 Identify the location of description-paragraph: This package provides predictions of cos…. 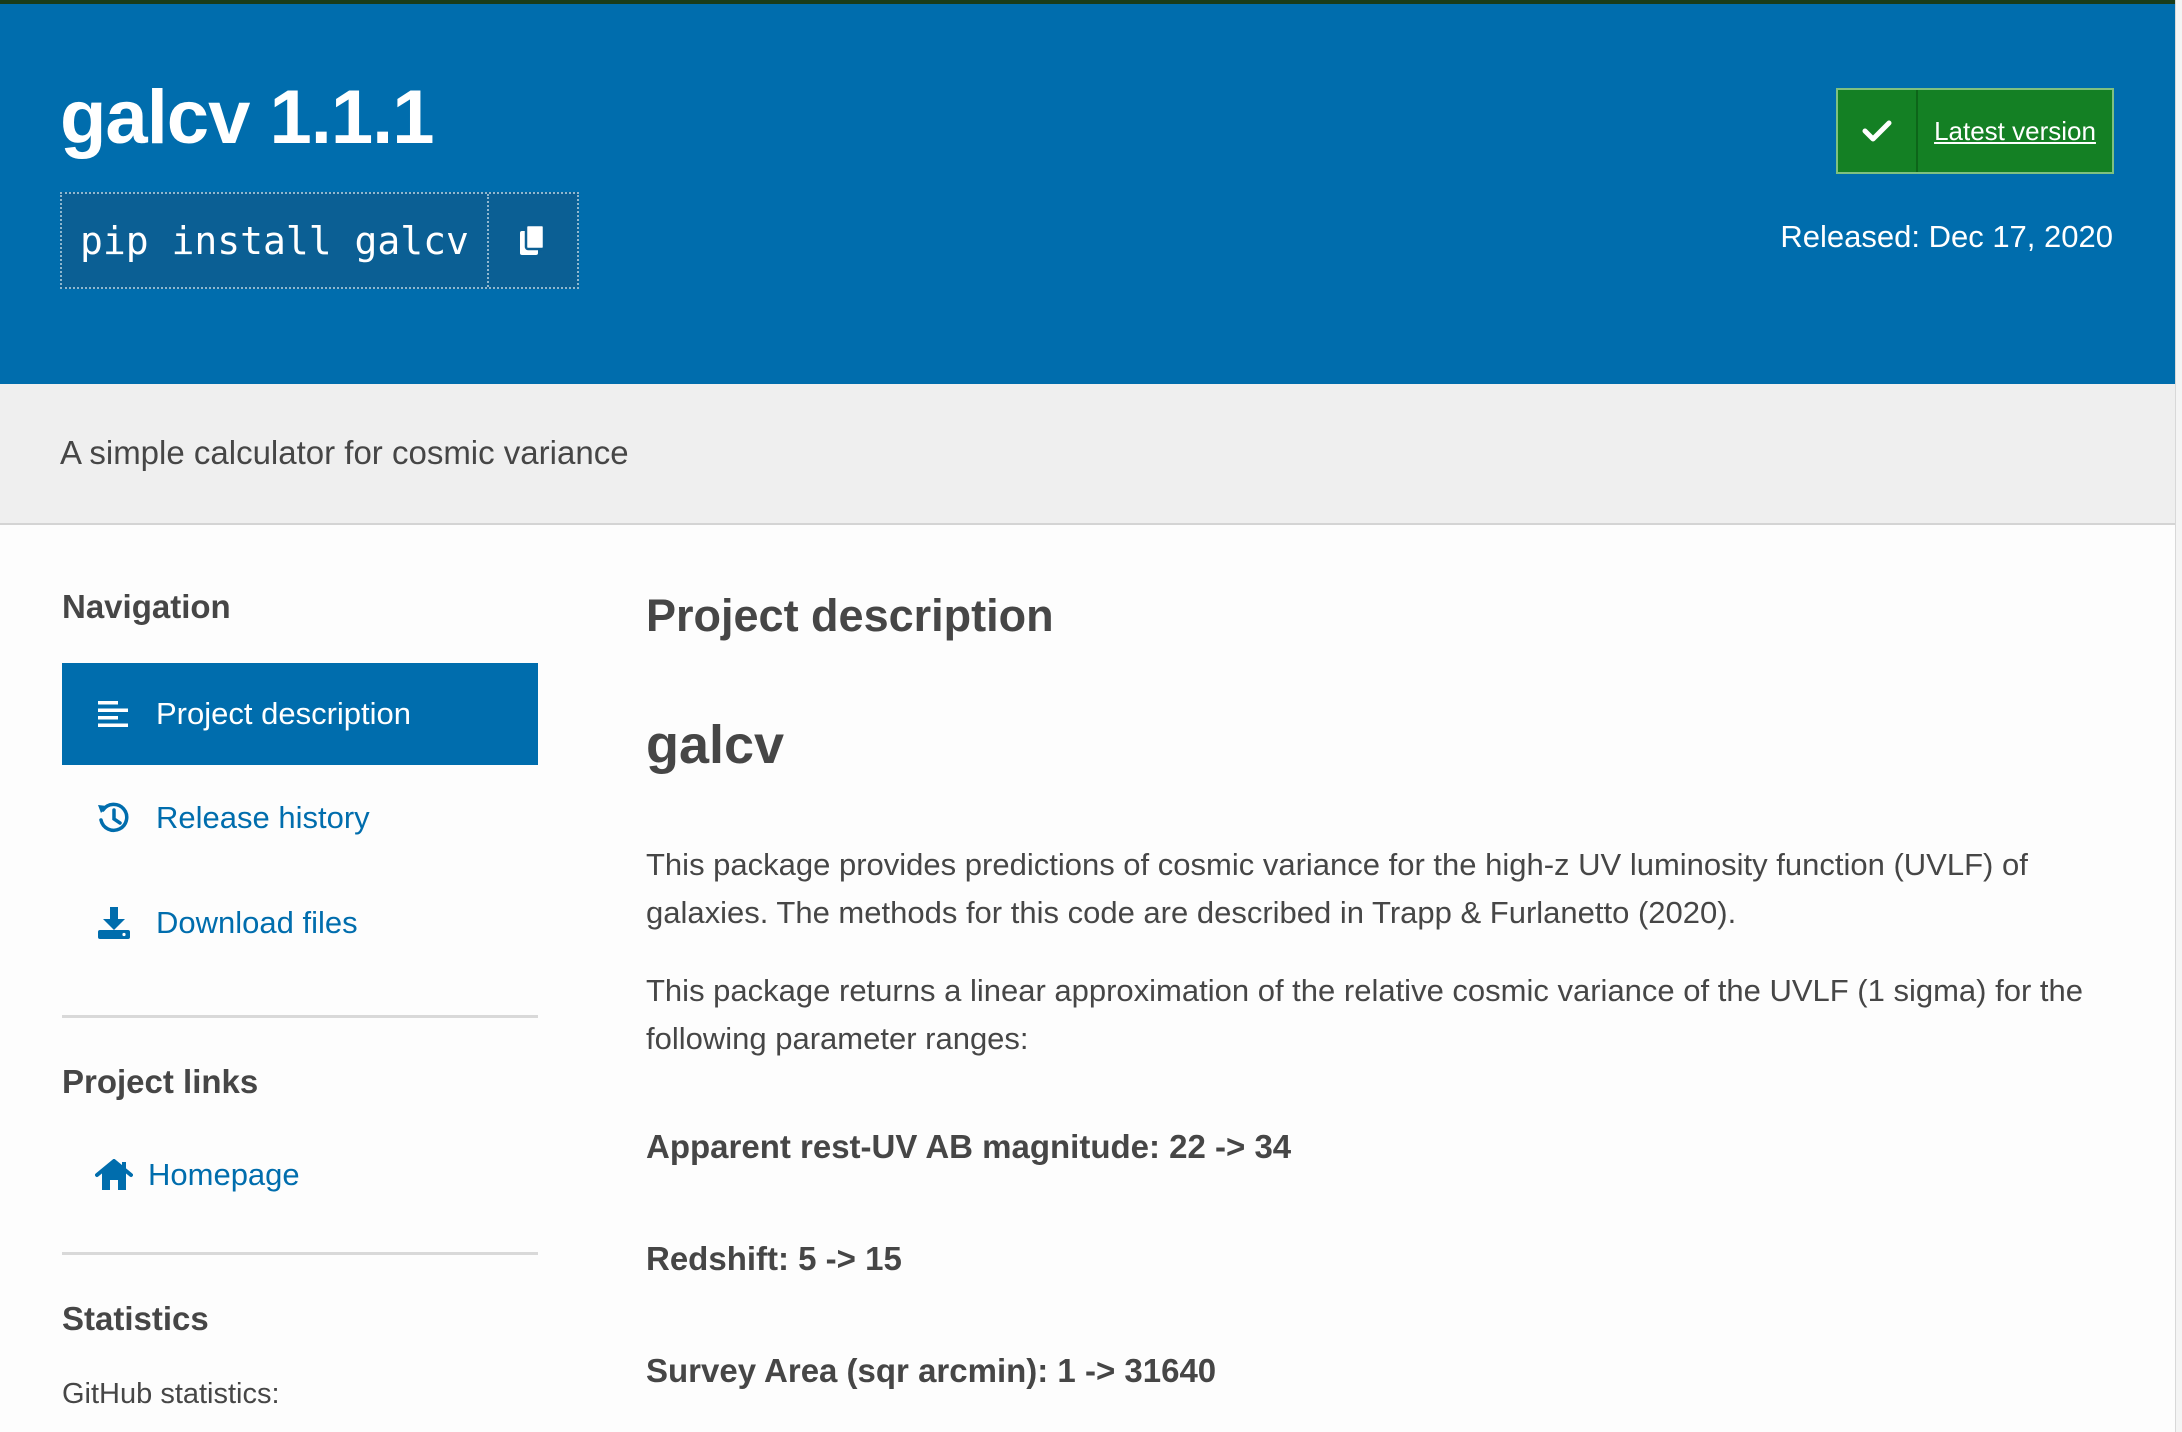
(1337, 888).